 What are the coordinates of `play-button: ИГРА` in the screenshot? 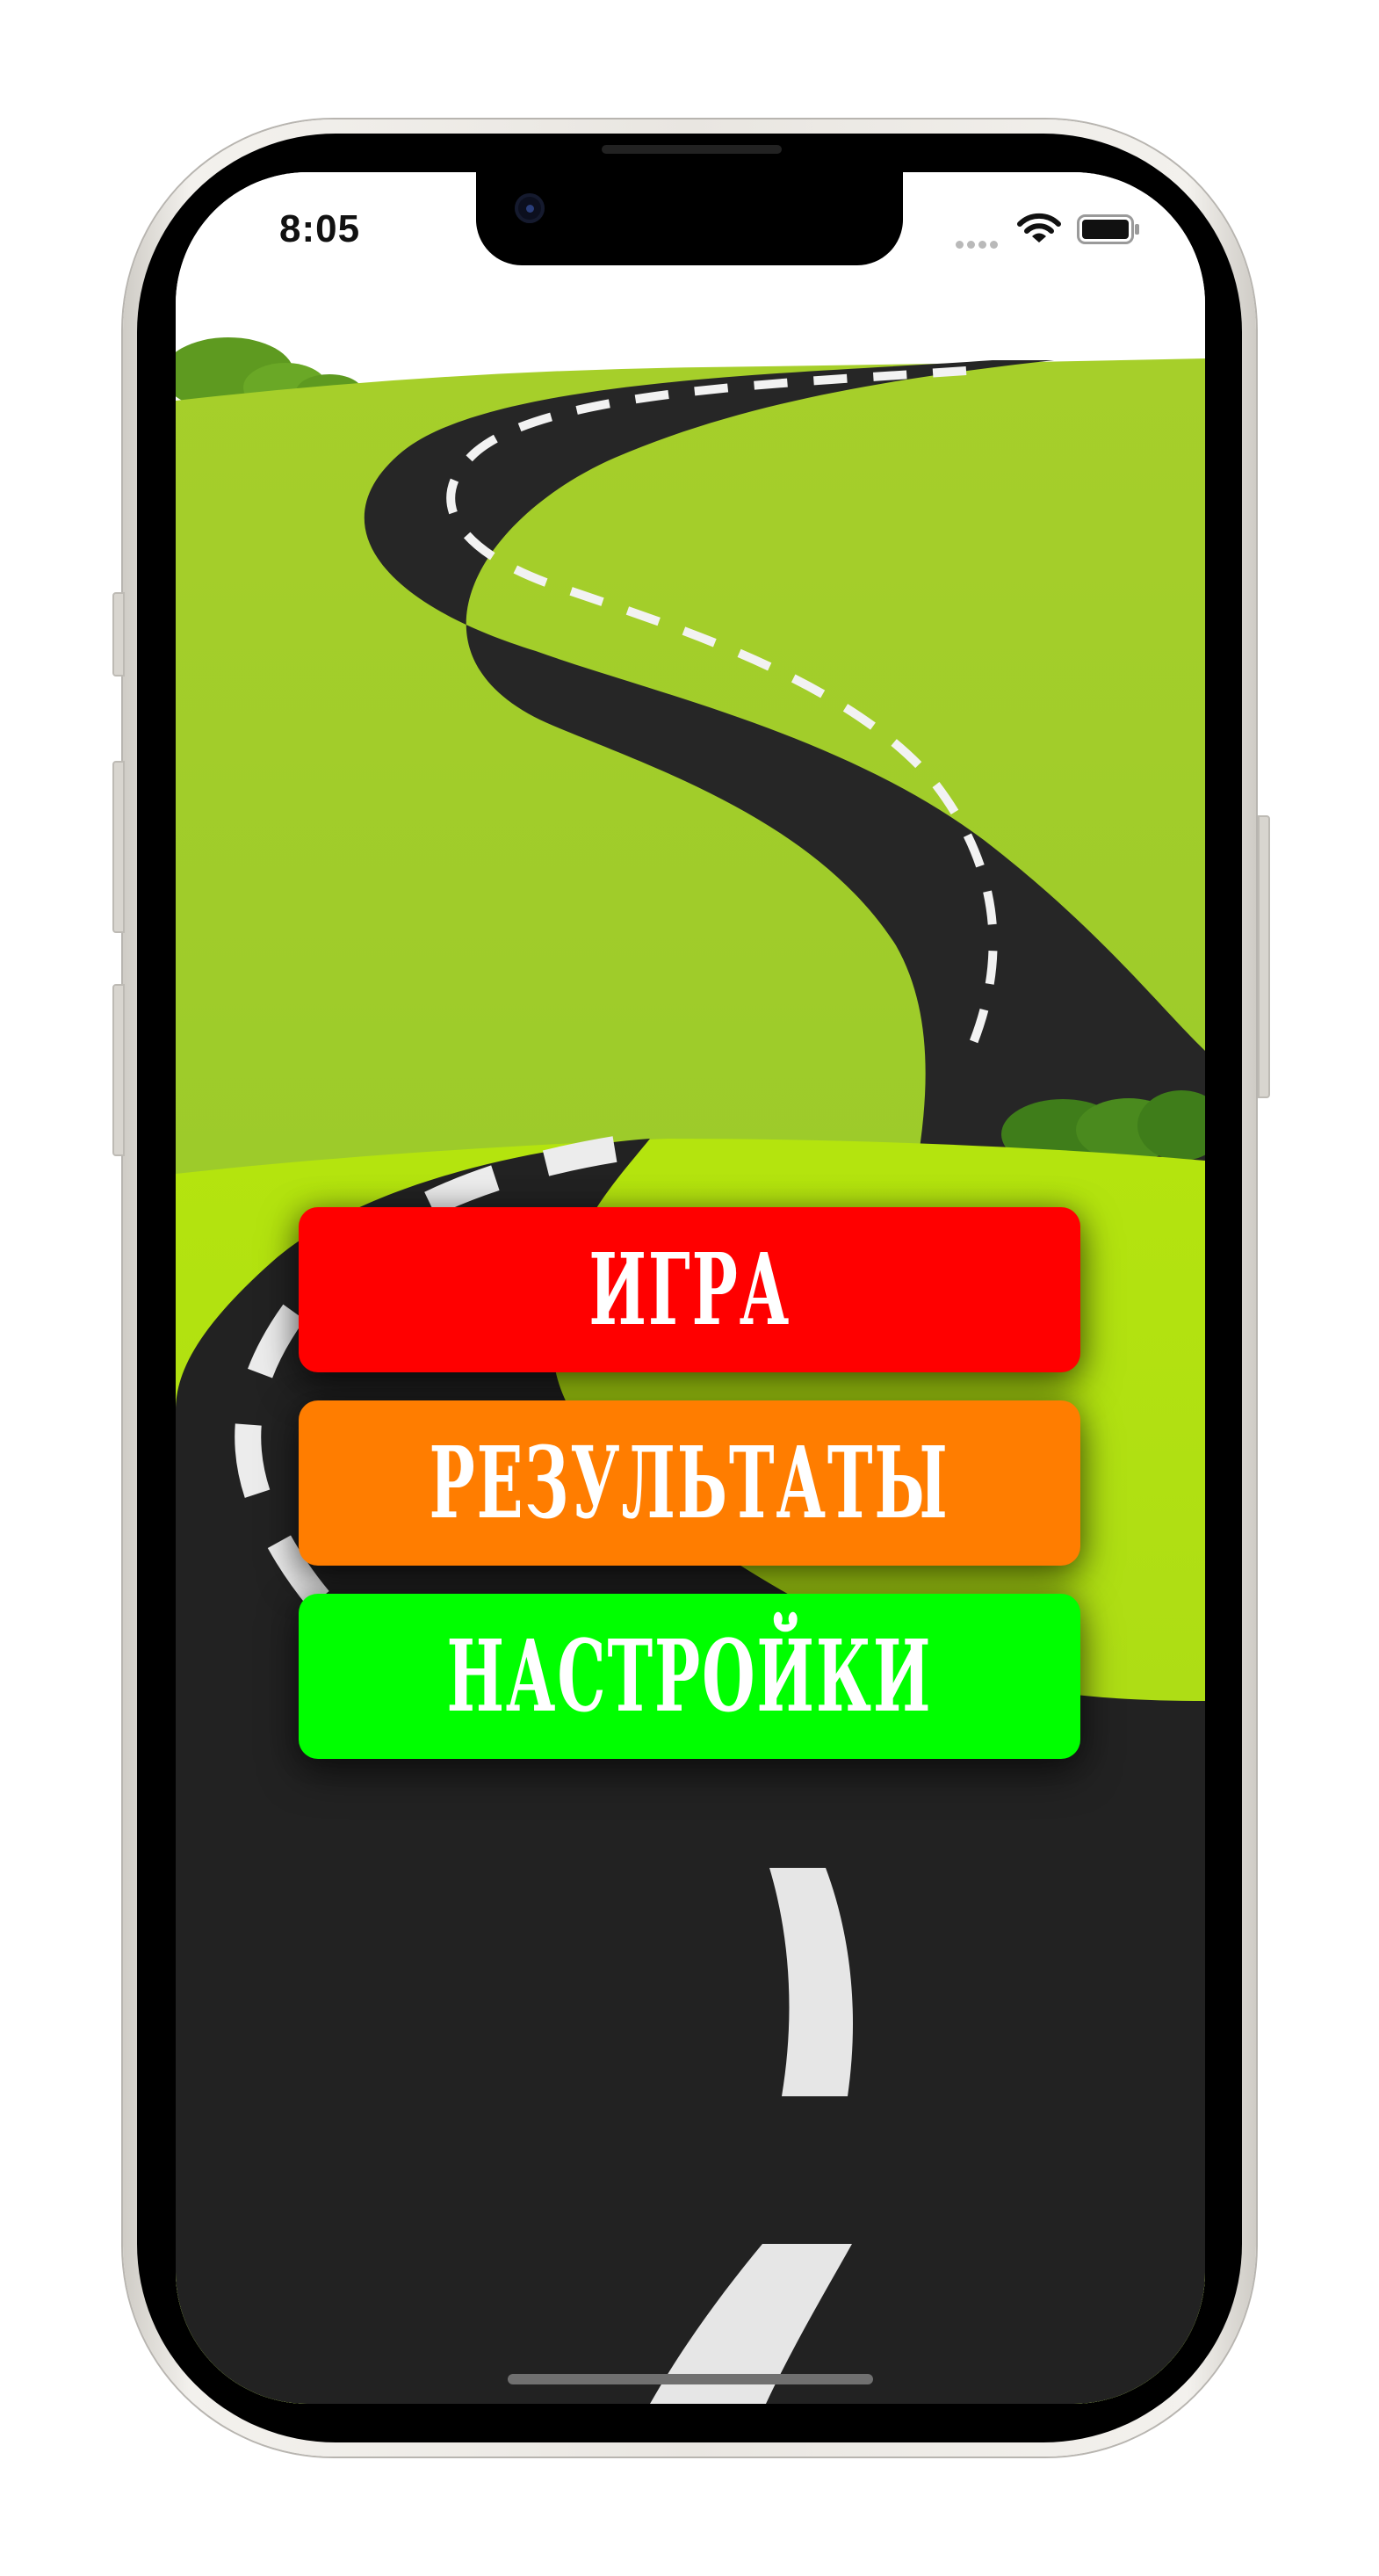 It's located at (689, 1289).